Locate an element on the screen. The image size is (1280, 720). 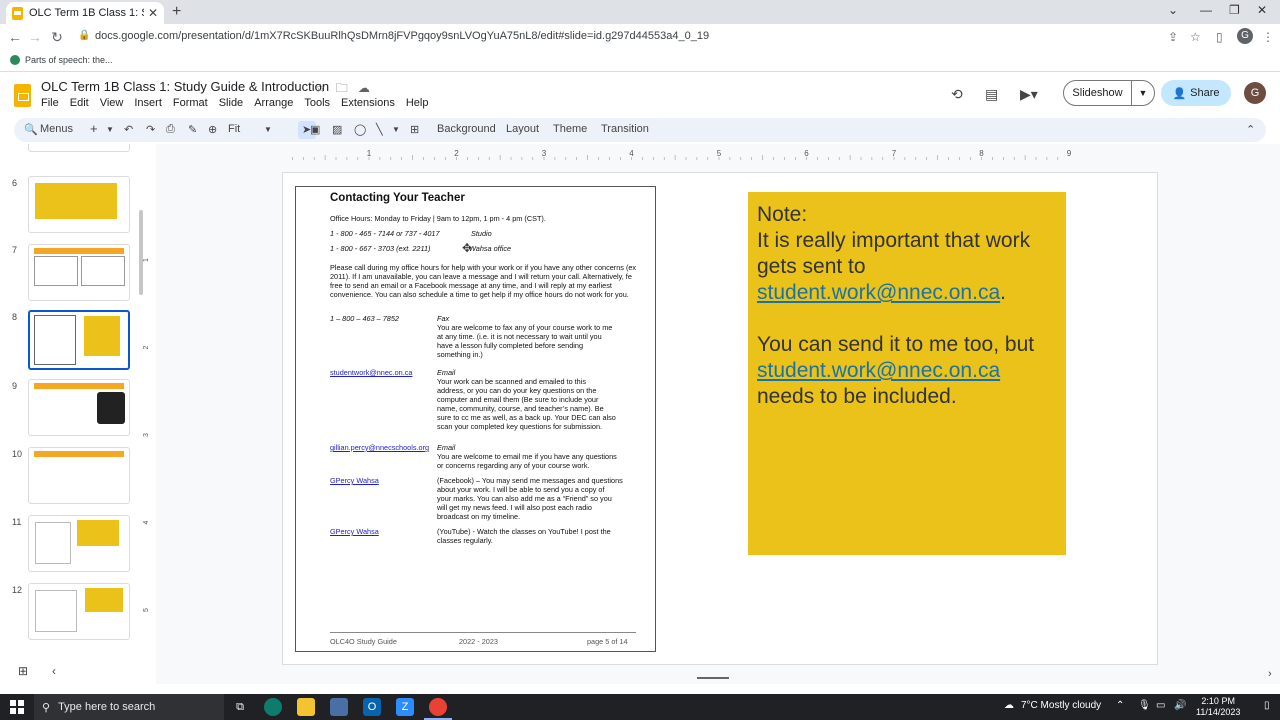
back-icon: ← is located at coordinates (15, 37).